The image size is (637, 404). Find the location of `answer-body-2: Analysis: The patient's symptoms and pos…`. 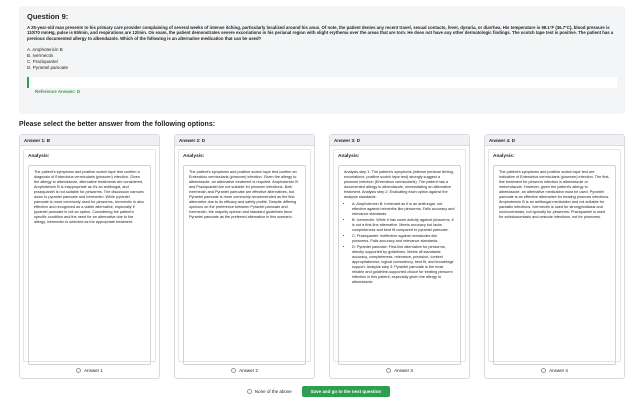

answer-body-2: Analysis: The patient's symptoms and pos… is located at coordinates (244, 257).